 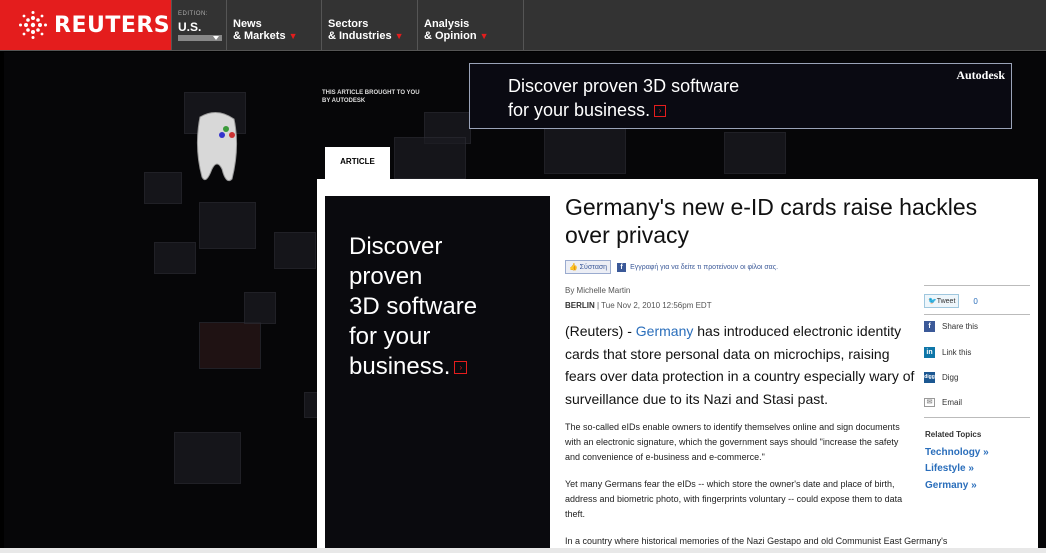 I want to click on edition-dropdown, so click(x=200, y=38).